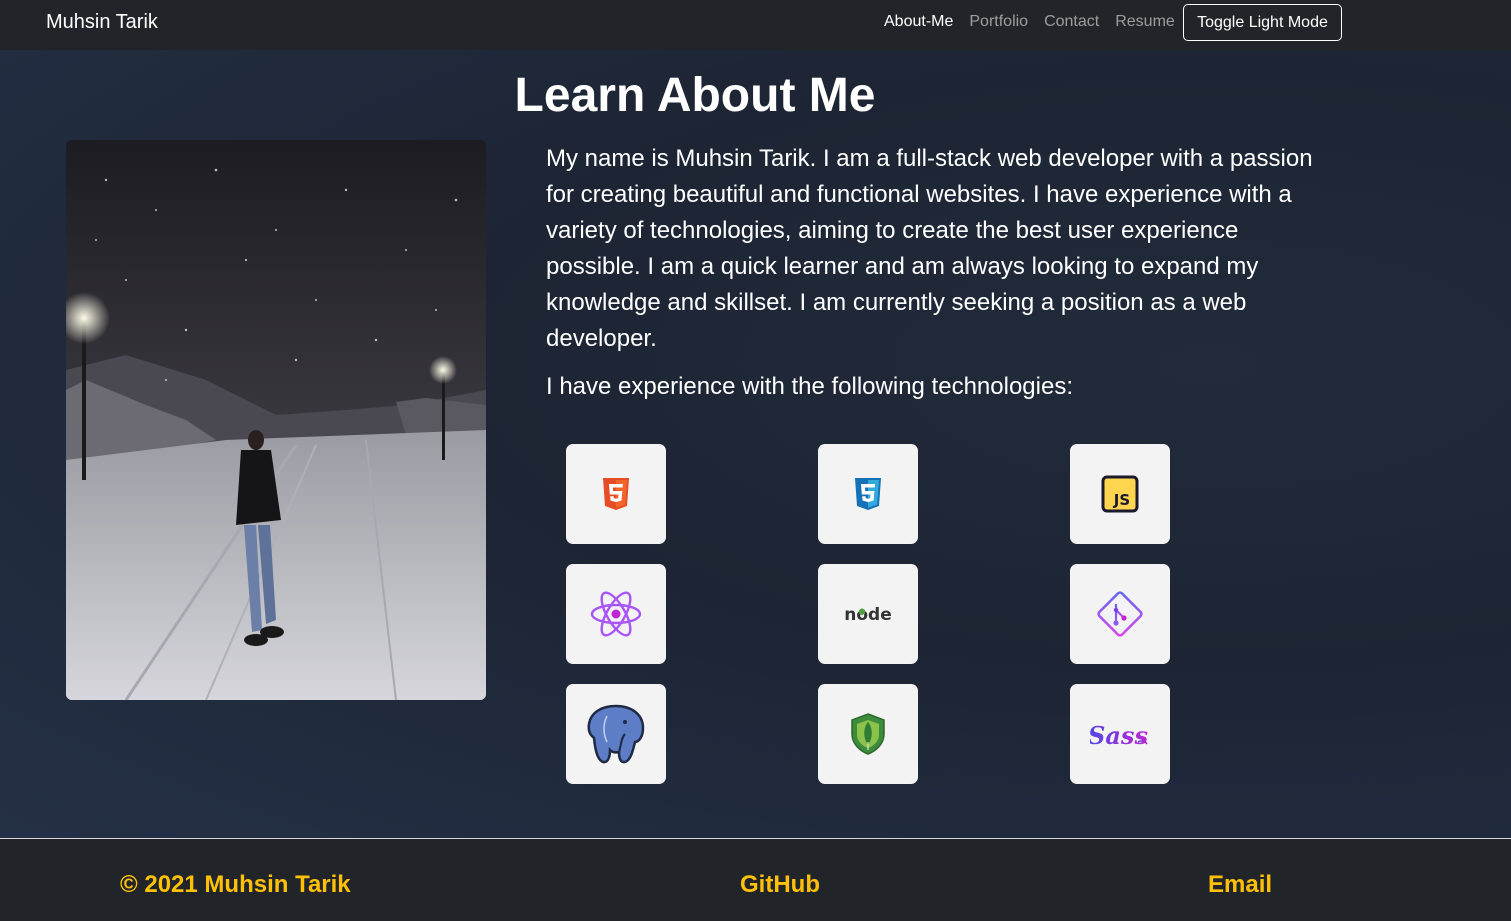 The width and height of the screenshot is (1511, 921). I want to click on postgresql-icon, so click(616, 734).